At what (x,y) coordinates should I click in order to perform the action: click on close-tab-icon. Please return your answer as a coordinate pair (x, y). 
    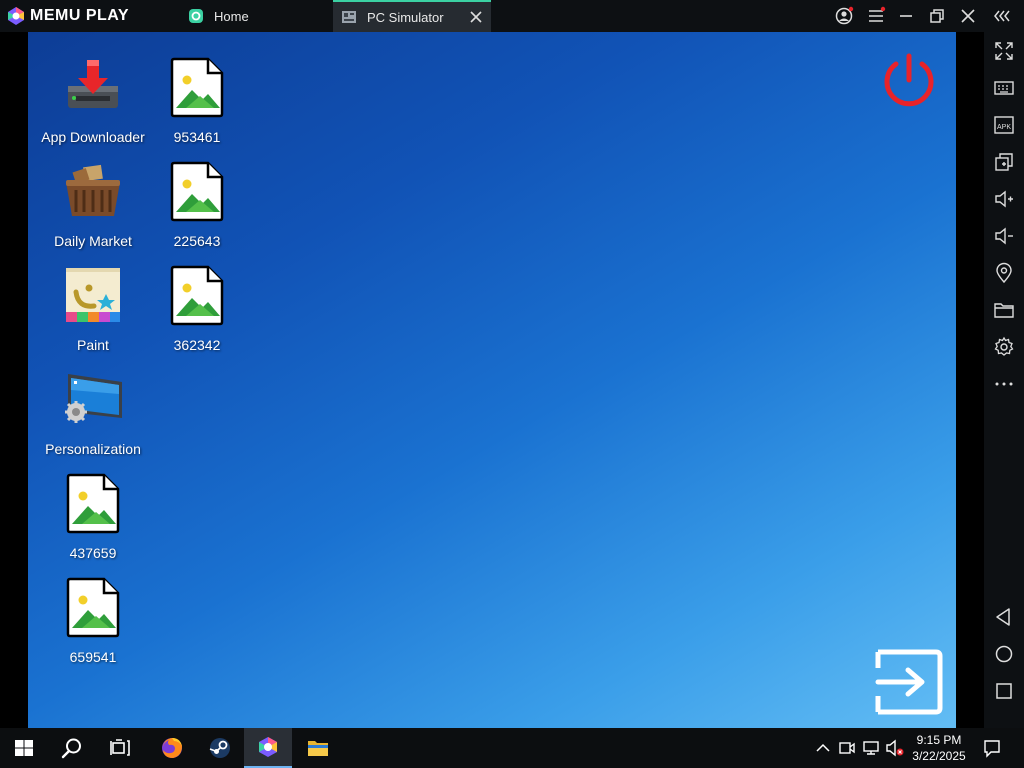
    Looking at the image, I should click on (476, 17).